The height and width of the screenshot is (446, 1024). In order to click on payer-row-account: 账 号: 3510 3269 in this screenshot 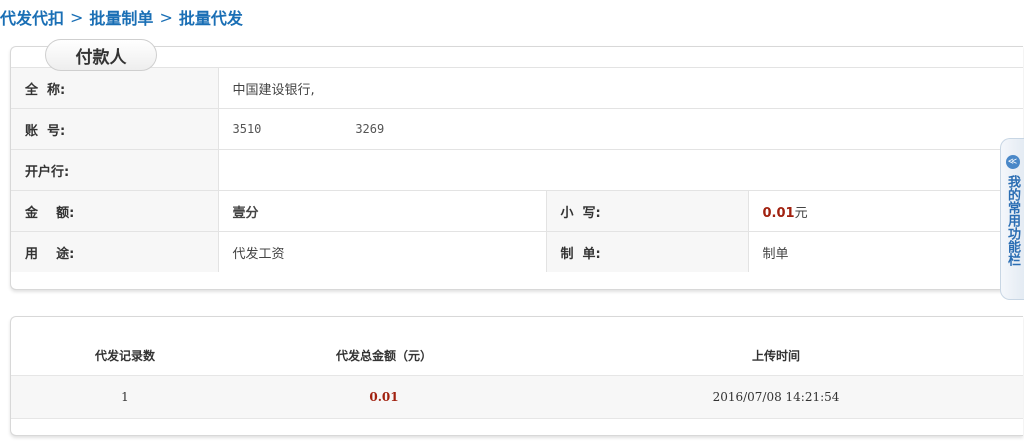, I will do `click(517, 129)`.